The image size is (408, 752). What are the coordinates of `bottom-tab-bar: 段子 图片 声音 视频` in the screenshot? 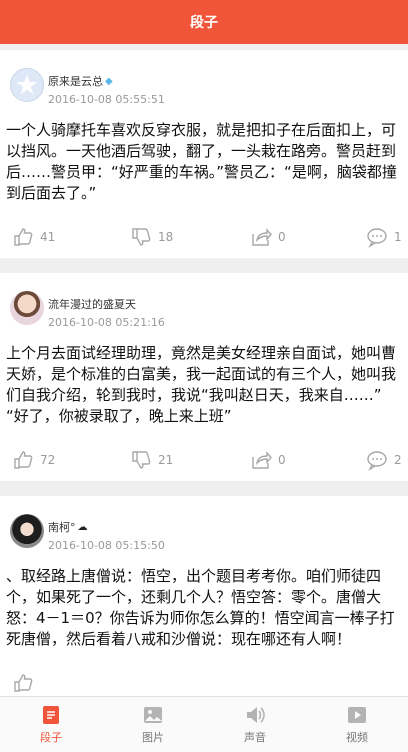 It's located at (204, 724).